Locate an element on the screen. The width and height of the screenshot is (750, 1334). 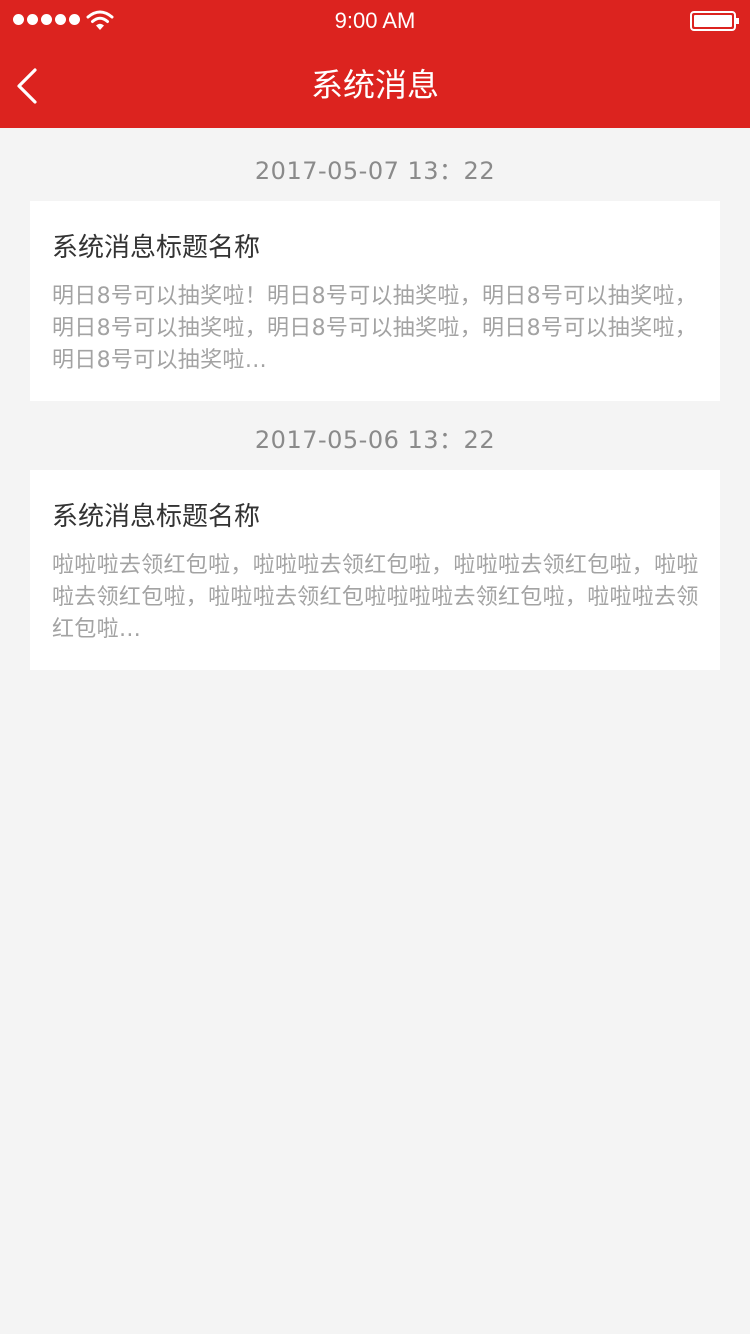
status-time: 9:00 AM is located at coordinates (375, 20).